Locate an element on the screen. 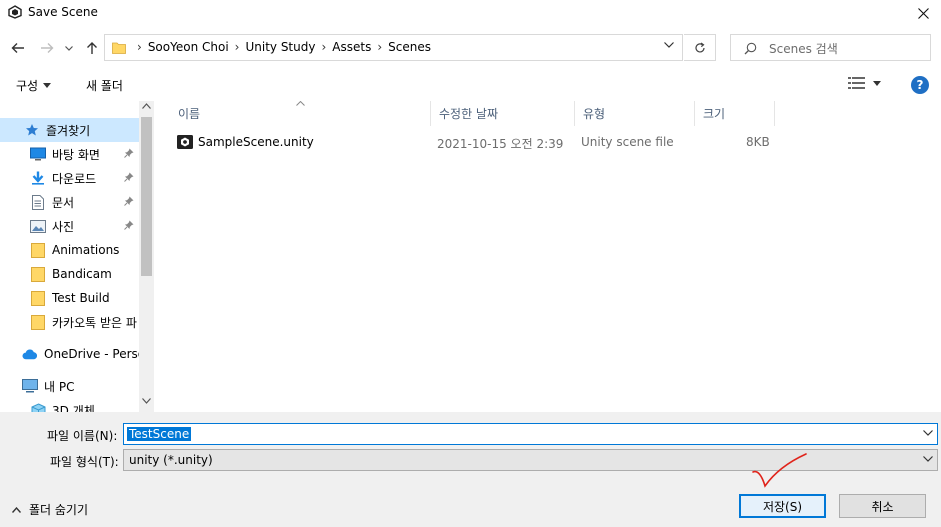  filetype-select: unity (*.unity) is located at coordinates (530, 460).